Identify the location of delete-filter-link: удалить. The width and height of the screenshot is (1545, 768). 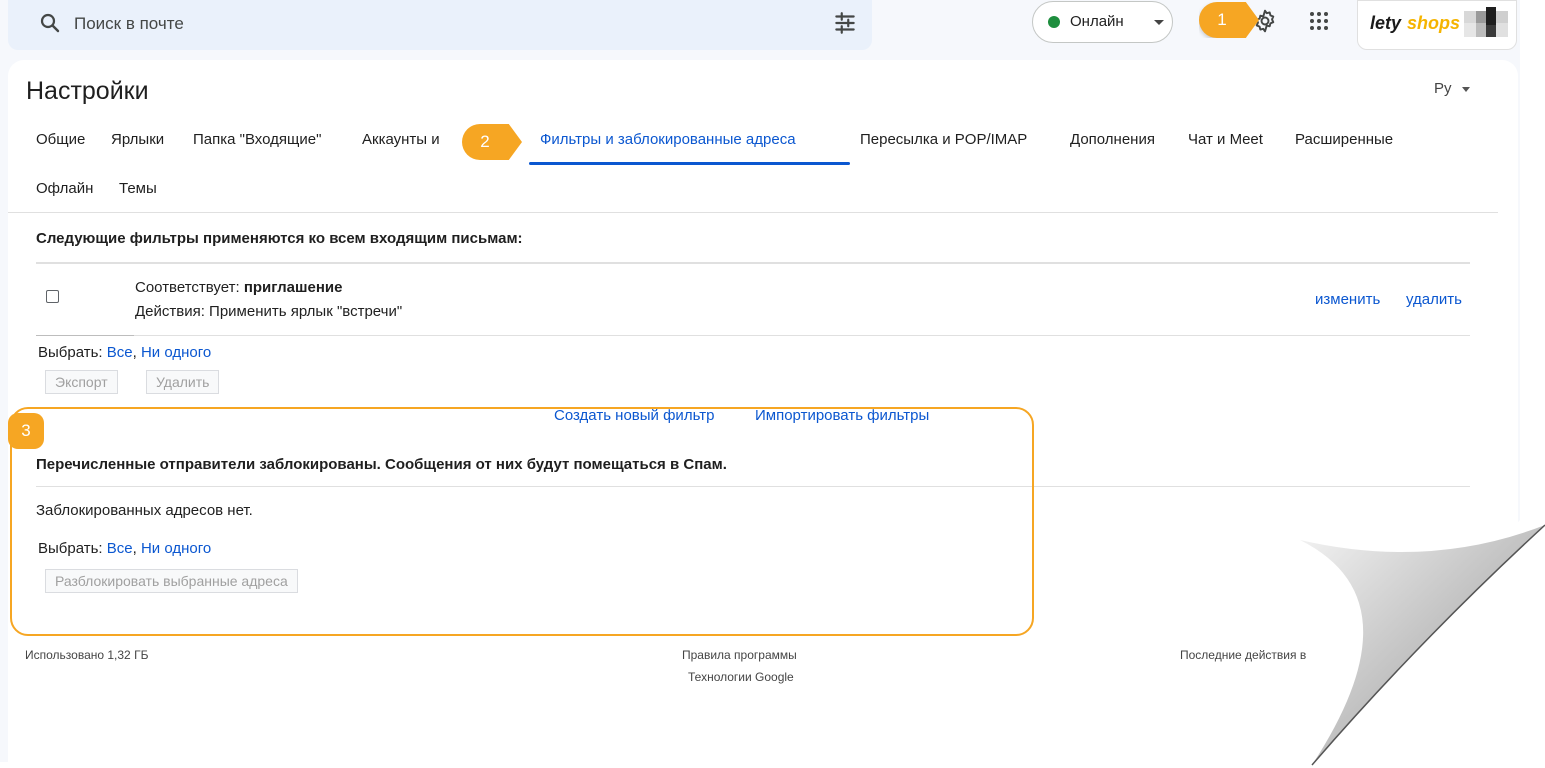
(1434, 299).